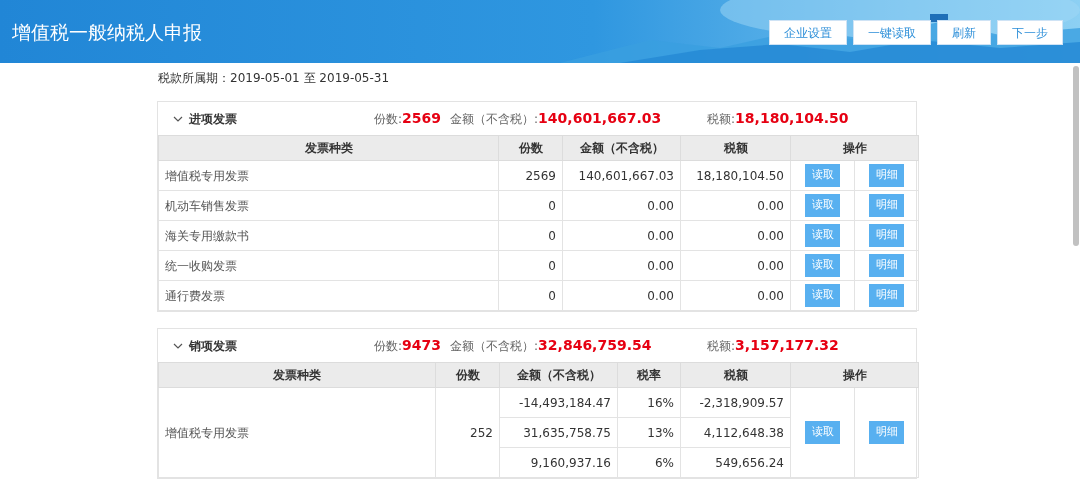  Describe the element at coordinates (660, 432) in the screenshot. I see `table-cell: 13%` at that location.